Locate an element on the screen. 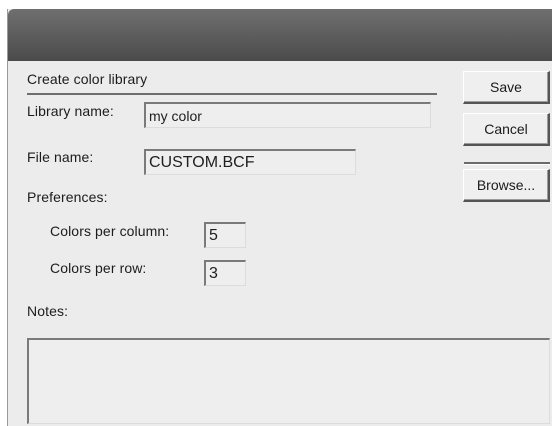  colors-per-column-input: 5 is located at coordinates (225, 235).